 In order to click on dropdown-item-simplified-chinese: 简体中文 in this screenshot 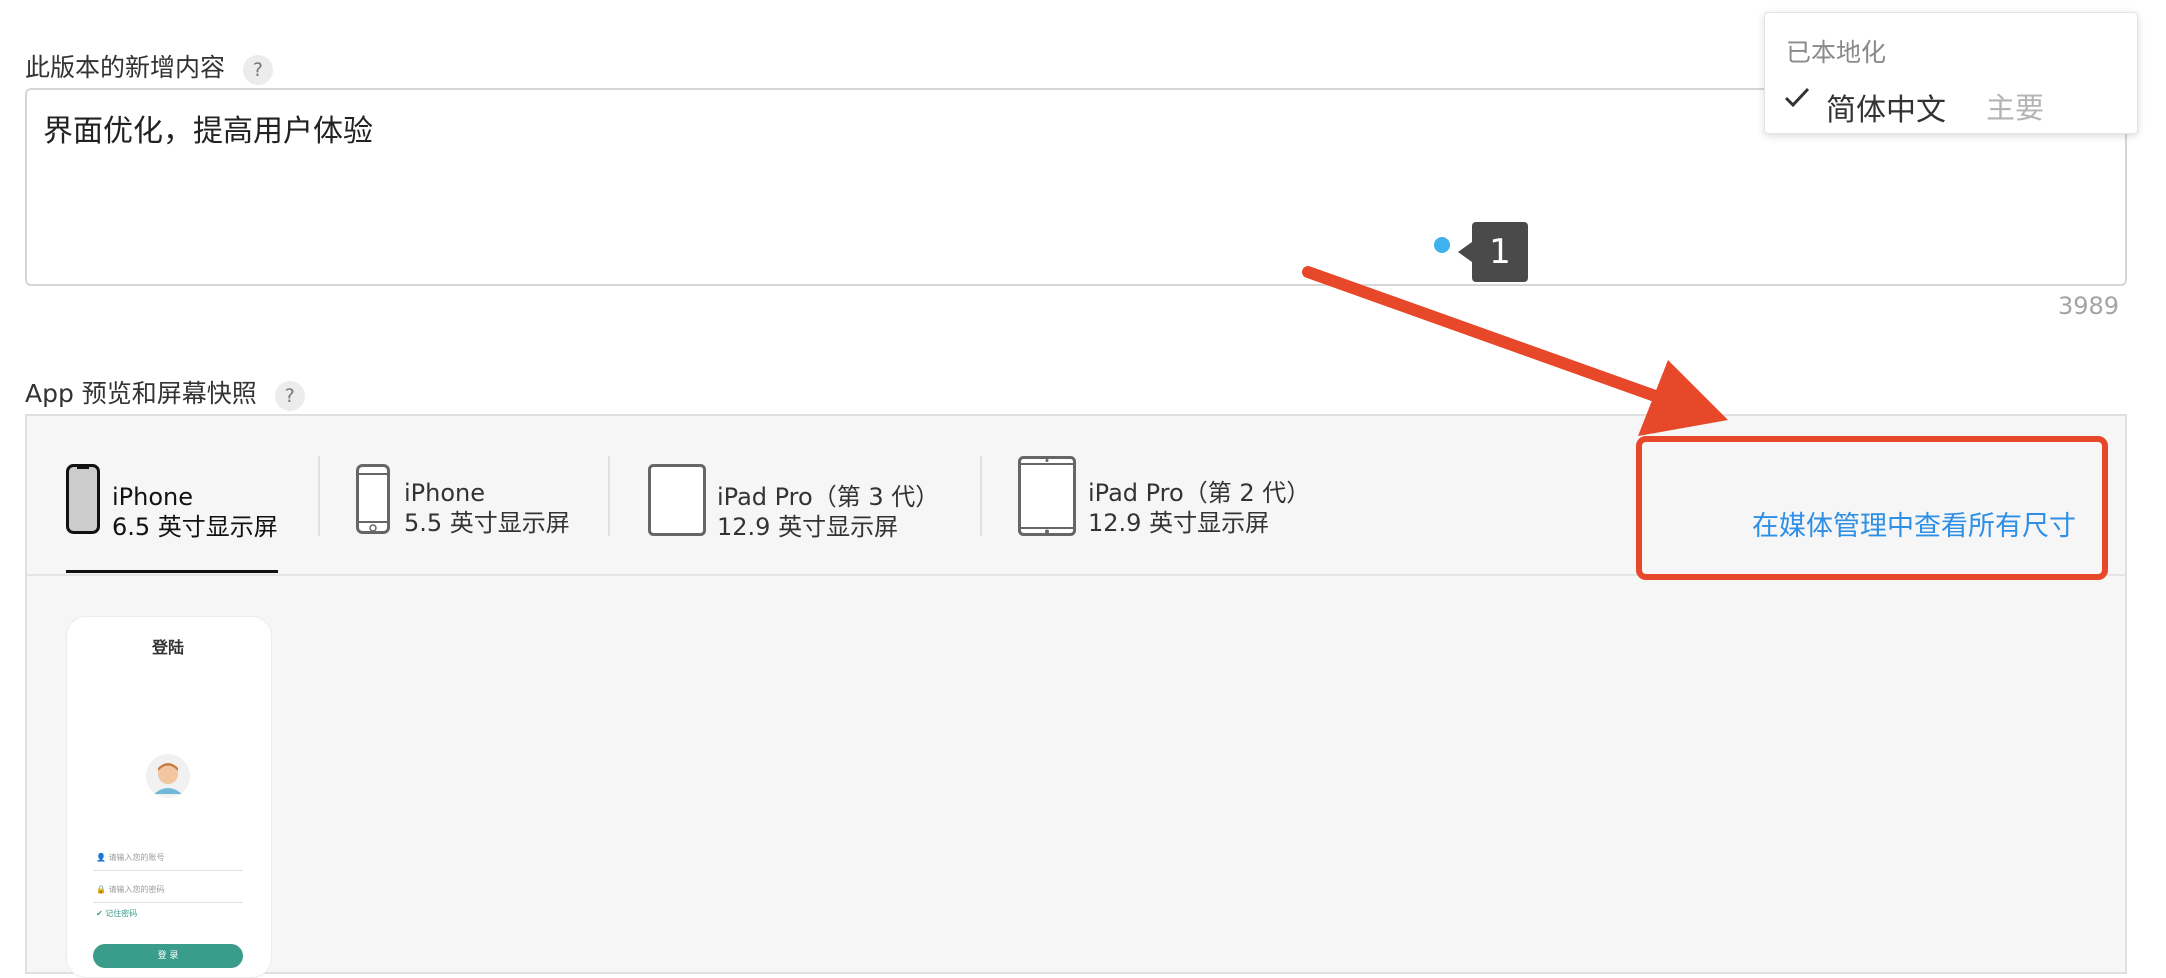, I will do `click(1886, 107)`.